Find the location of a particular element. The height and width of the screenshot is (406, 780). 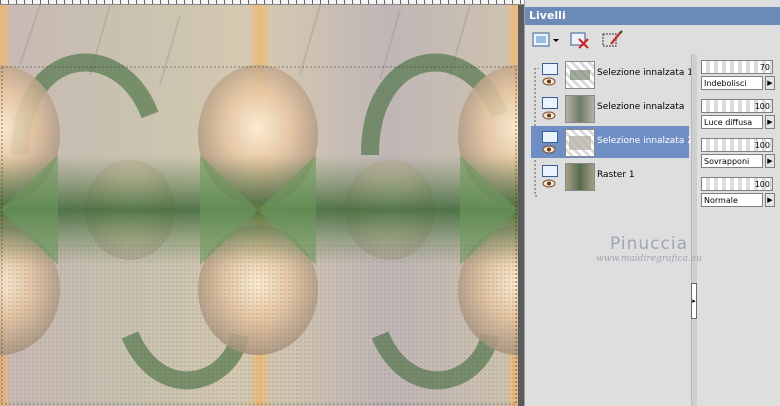

layer-row-selected: Selezione innalzata 2 is located at coordinates (612, 142).